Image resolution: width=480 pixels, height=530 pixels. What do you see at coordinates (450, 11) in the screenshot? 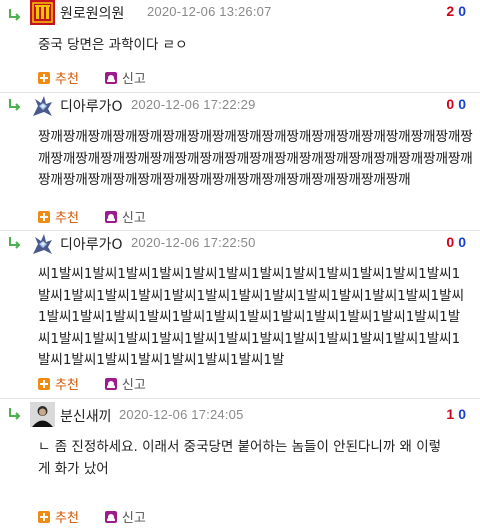
I see `upvote-count: 2` at bounding box center [450, 11].